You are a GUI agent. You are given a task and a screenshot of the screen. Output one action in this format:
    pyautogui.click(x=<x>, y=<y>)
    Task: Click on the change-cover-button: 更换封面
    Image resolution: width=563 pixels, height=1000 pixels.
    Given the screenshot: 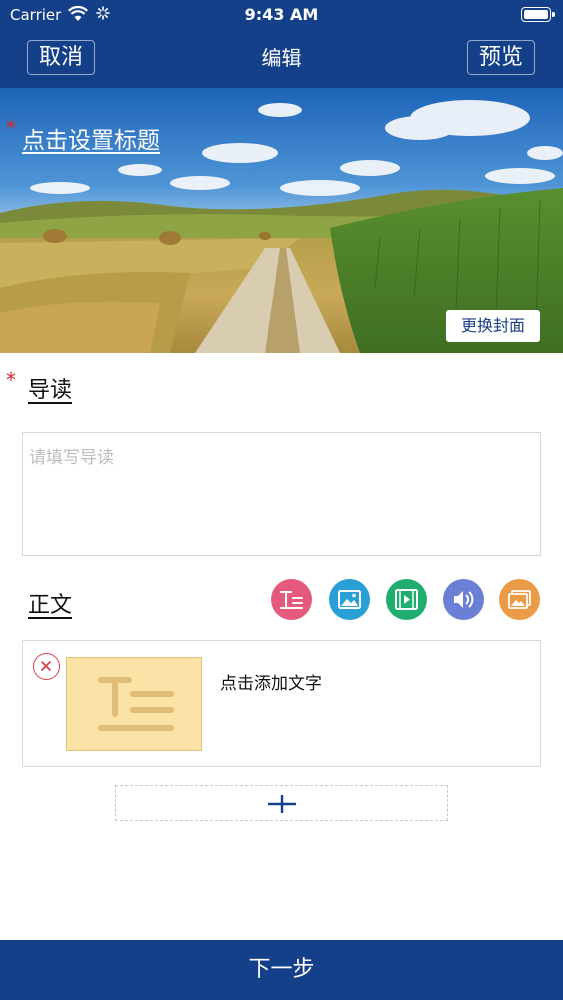 What is the action you would take?
    pyautogui.click(x=493, y=326)
    